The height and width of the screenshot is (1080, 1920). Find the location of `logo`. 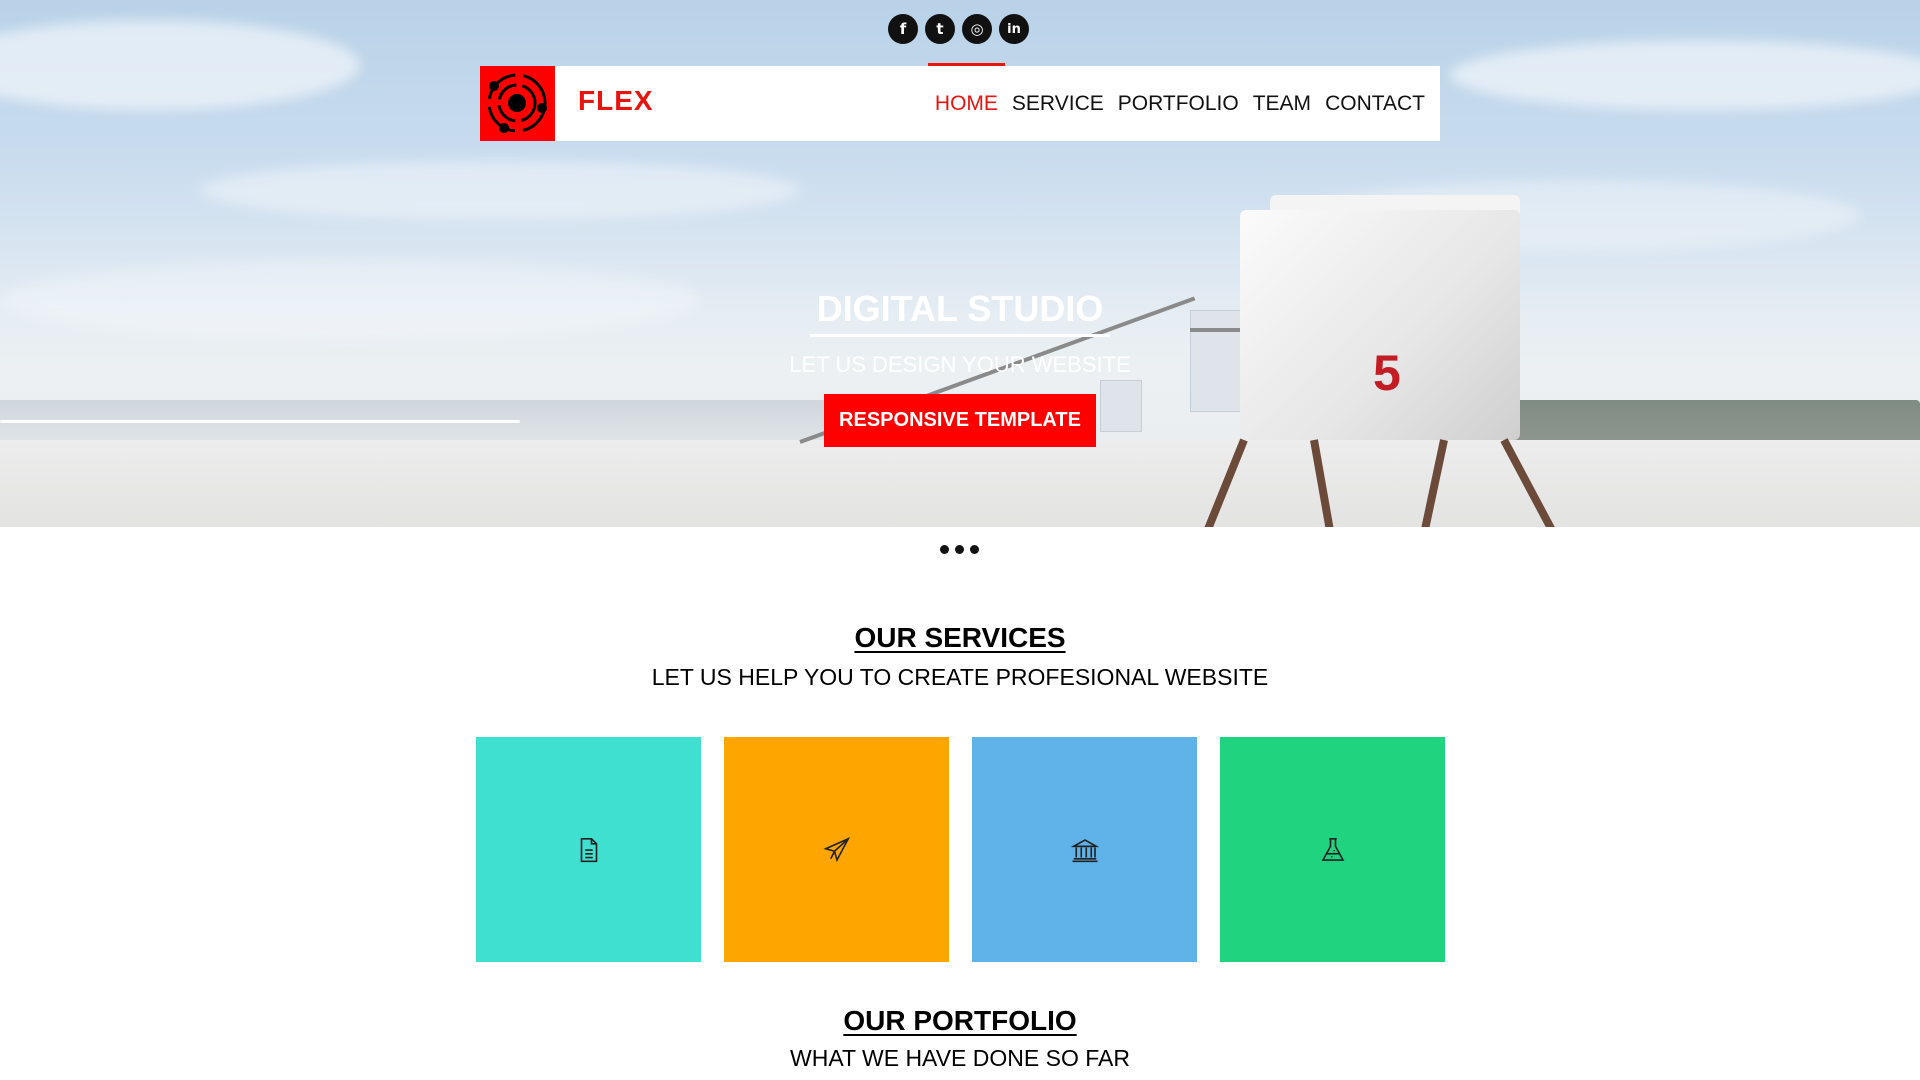

logo is located at coordinates (517, 103).